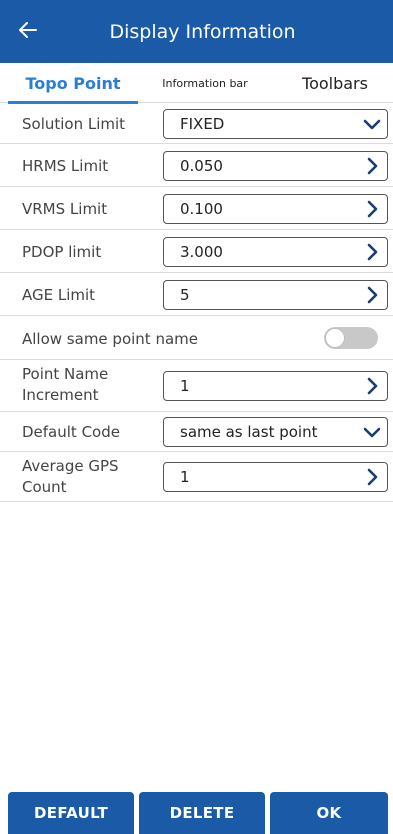  Describe the element at coordinates (71, 432) in the screenshot. I see `default-code-label: Default Code` at that location.